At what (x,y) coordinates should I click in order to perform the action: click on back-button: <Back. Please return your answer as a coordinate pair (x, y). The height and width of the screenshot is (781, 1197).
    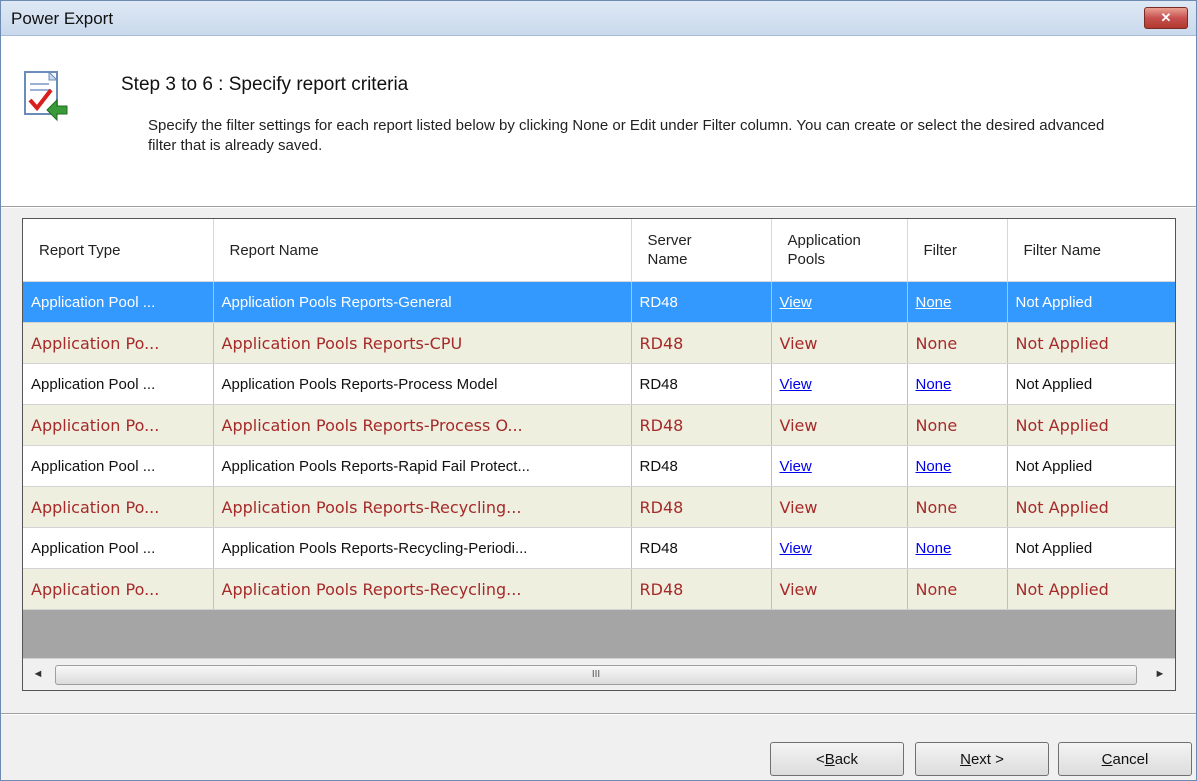
    Looking at the image, I should click on (837, 759).